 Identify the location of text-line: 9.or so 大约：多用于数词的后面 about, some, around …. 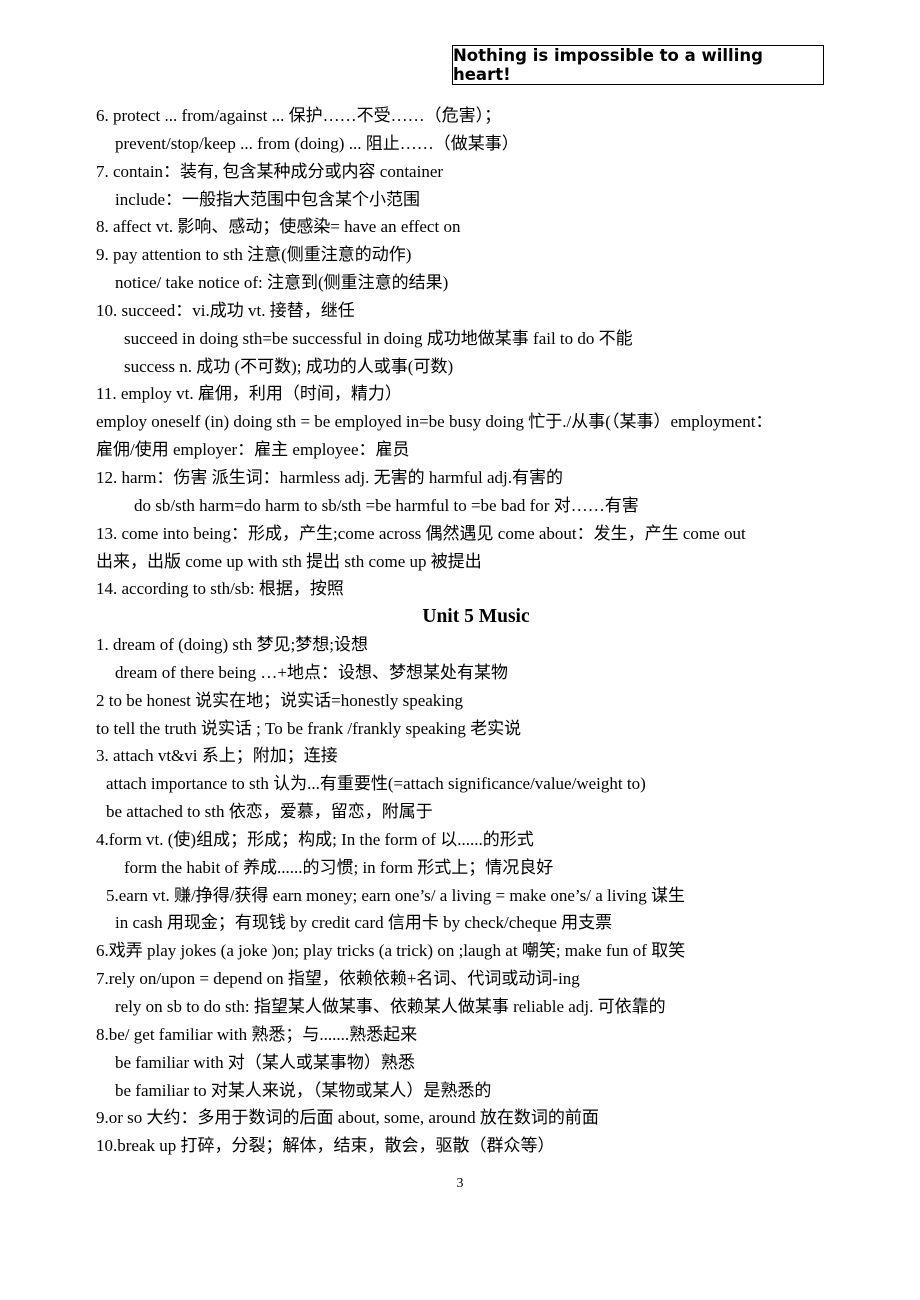
(347, 1118).